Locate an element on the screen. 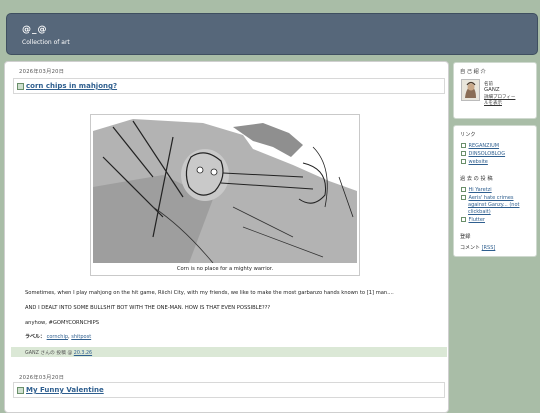 The image size is (540, 413). subscribe-row: コメント [RSS] is located at coordinates (477, 247).